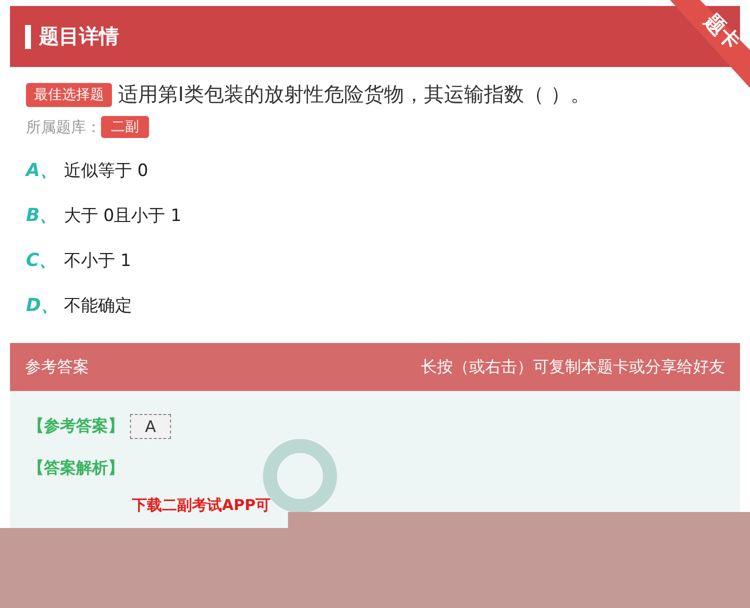 Image resolution: width=750 pixels, height=608 pixels. I want to click on page-title: 题目详情, so click(79, 36).